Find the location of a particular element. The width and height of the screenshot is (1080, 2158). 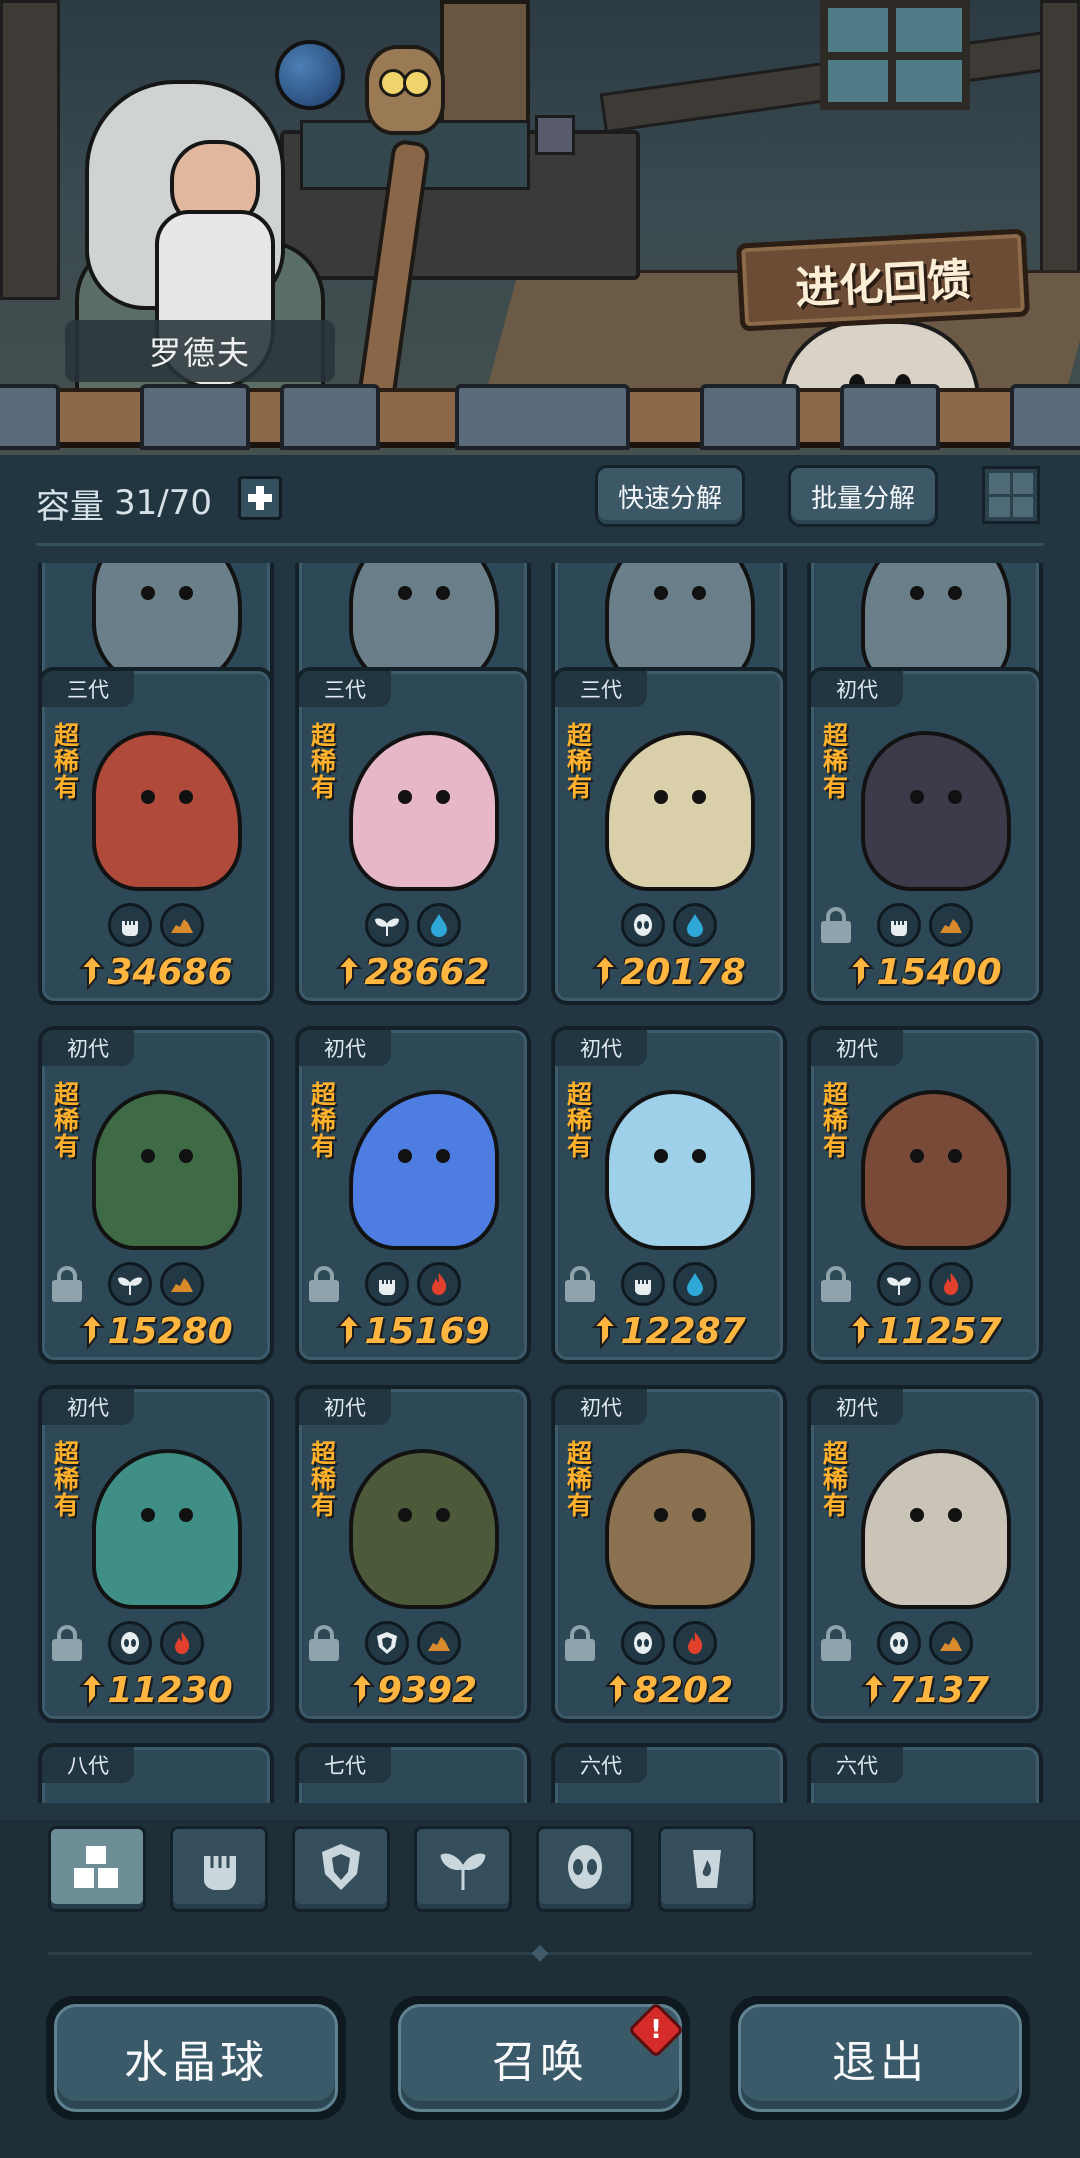

shield-trait-icon is located at coordinates (387, 1643).